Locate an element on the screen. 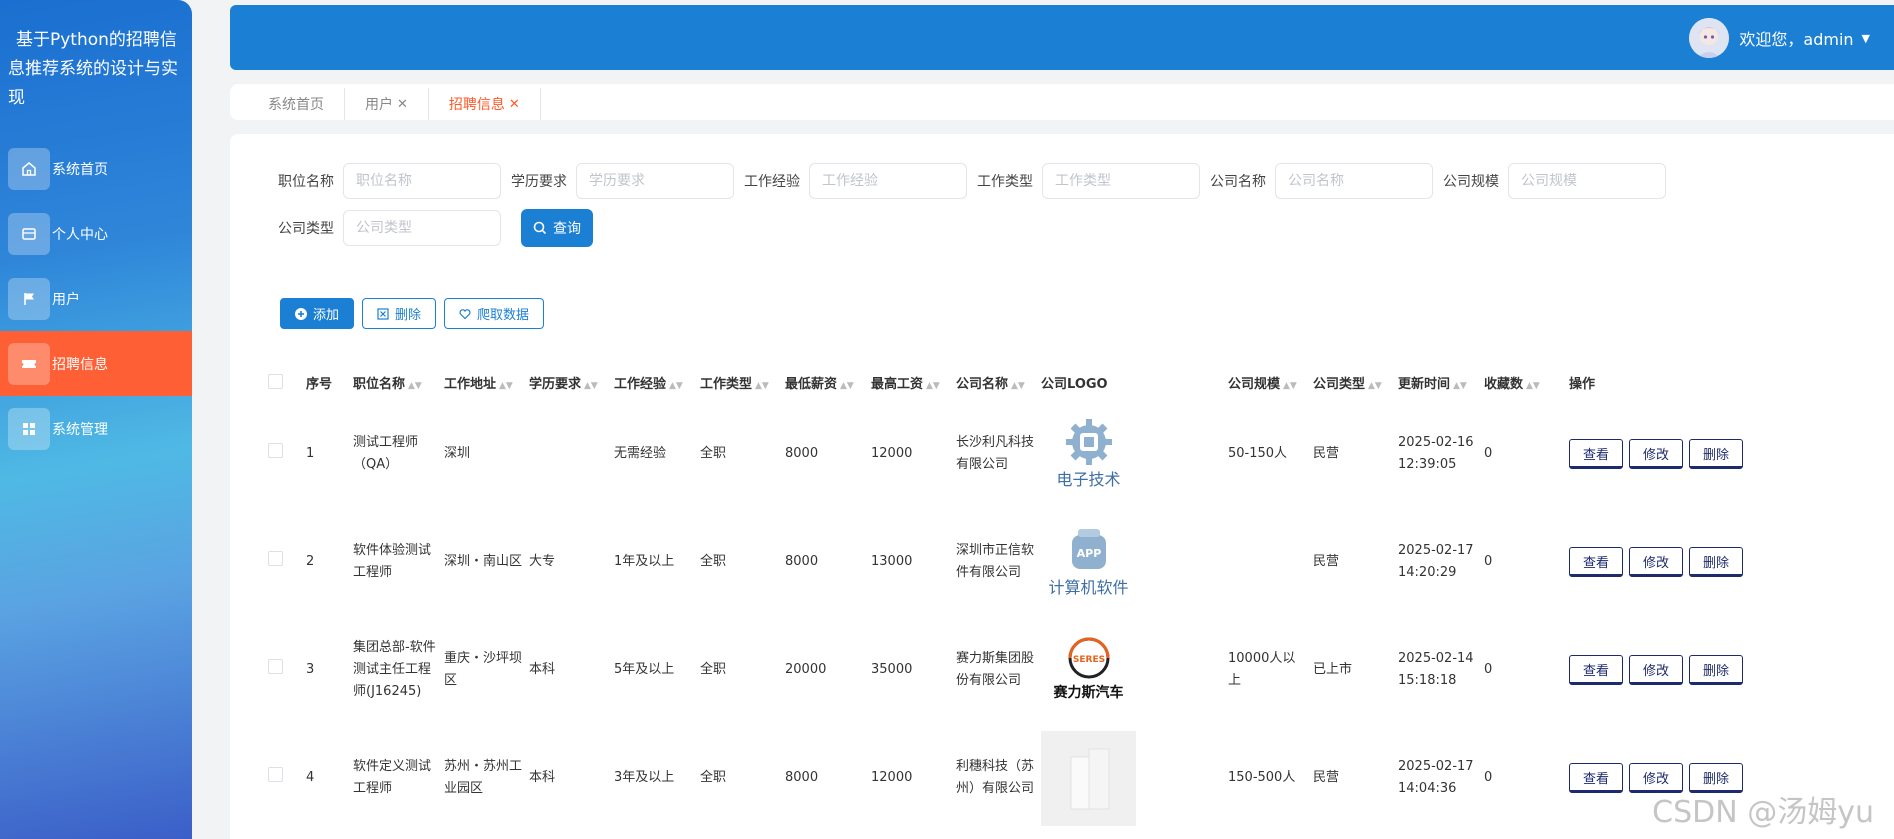 Image resolution: width=1894 pixels, height=839 pixels. column-header: 收藏数 ▲▼ is located at coordinates (1526, 385).